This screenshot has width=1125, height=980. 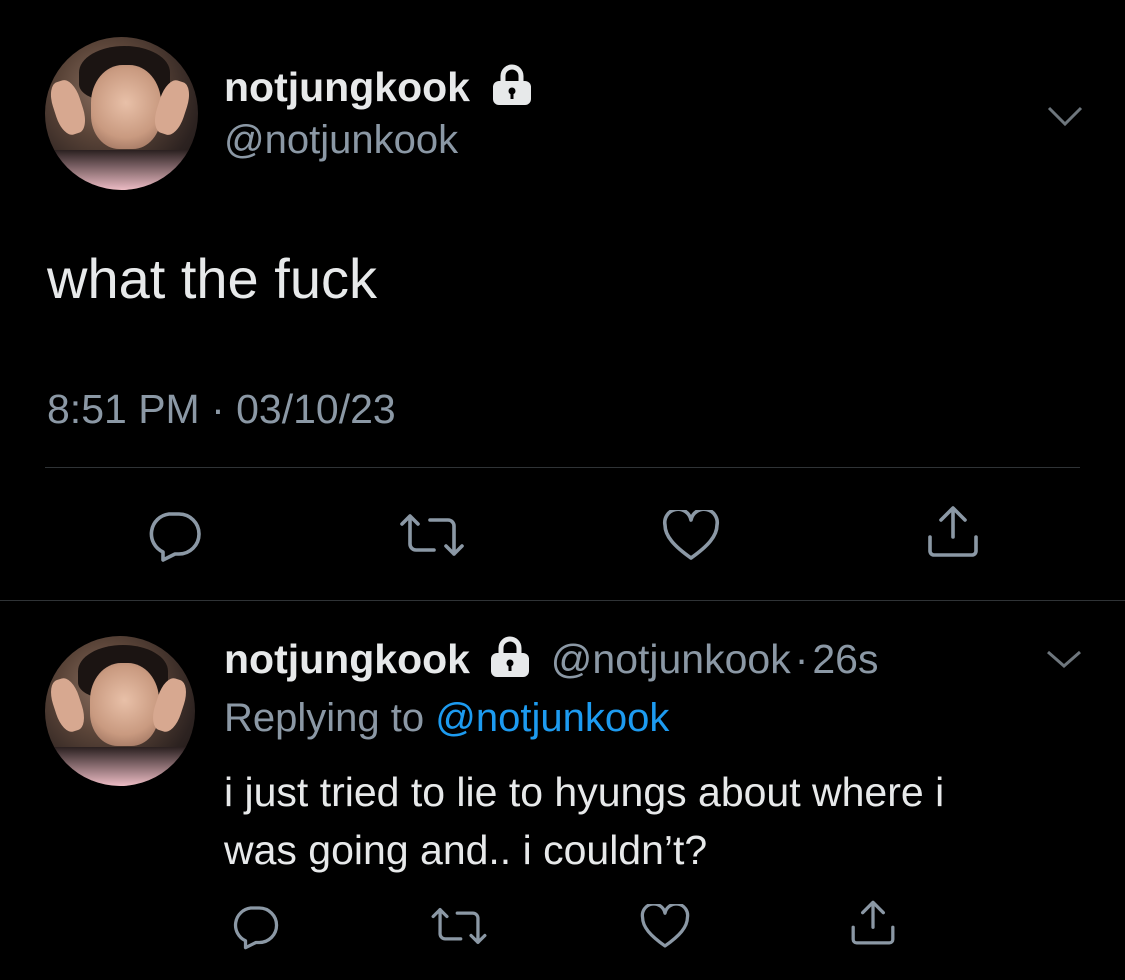 I want to click on tweet-text: what the fuck, so click(x=212, y=278).